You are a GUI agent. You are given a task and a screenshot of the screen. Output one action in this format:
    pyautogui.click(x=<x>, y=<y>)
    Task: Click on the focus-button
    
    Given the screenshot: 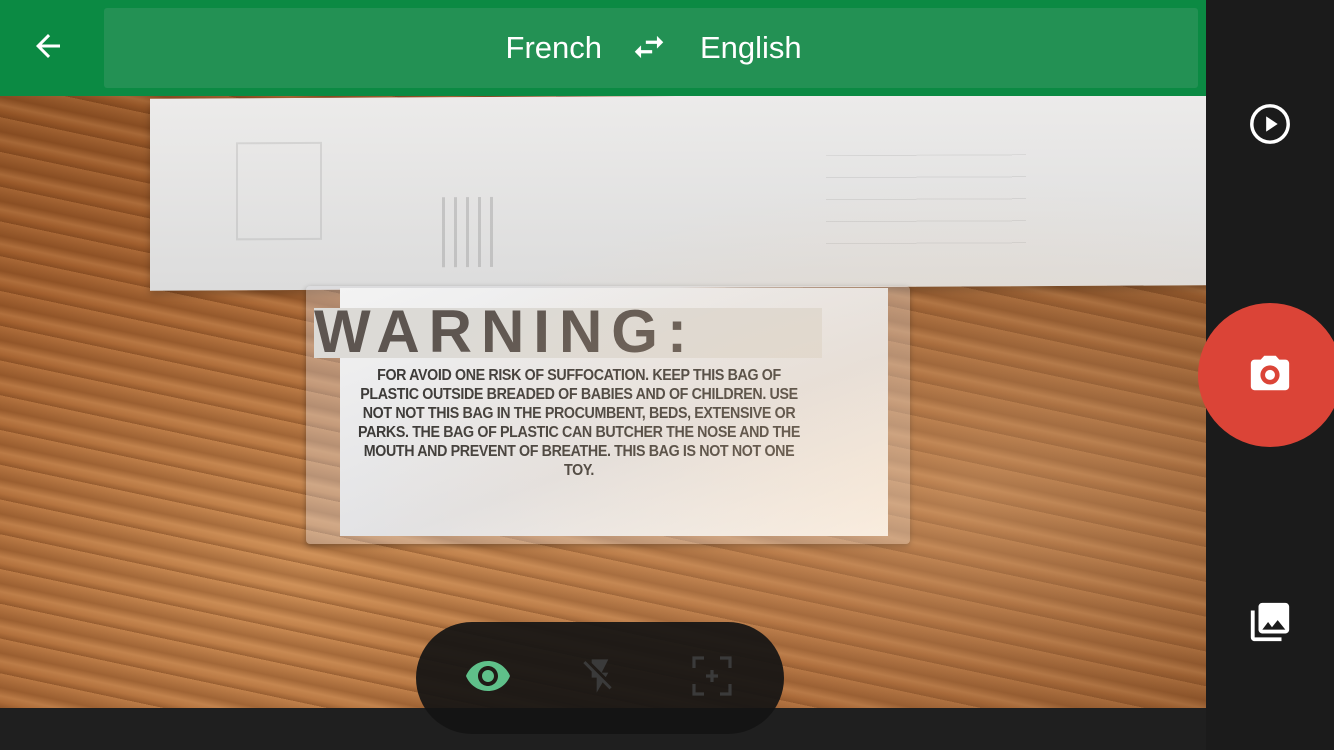 What is the action you would take?
    pyautogui.click(x=712, y=678)
    